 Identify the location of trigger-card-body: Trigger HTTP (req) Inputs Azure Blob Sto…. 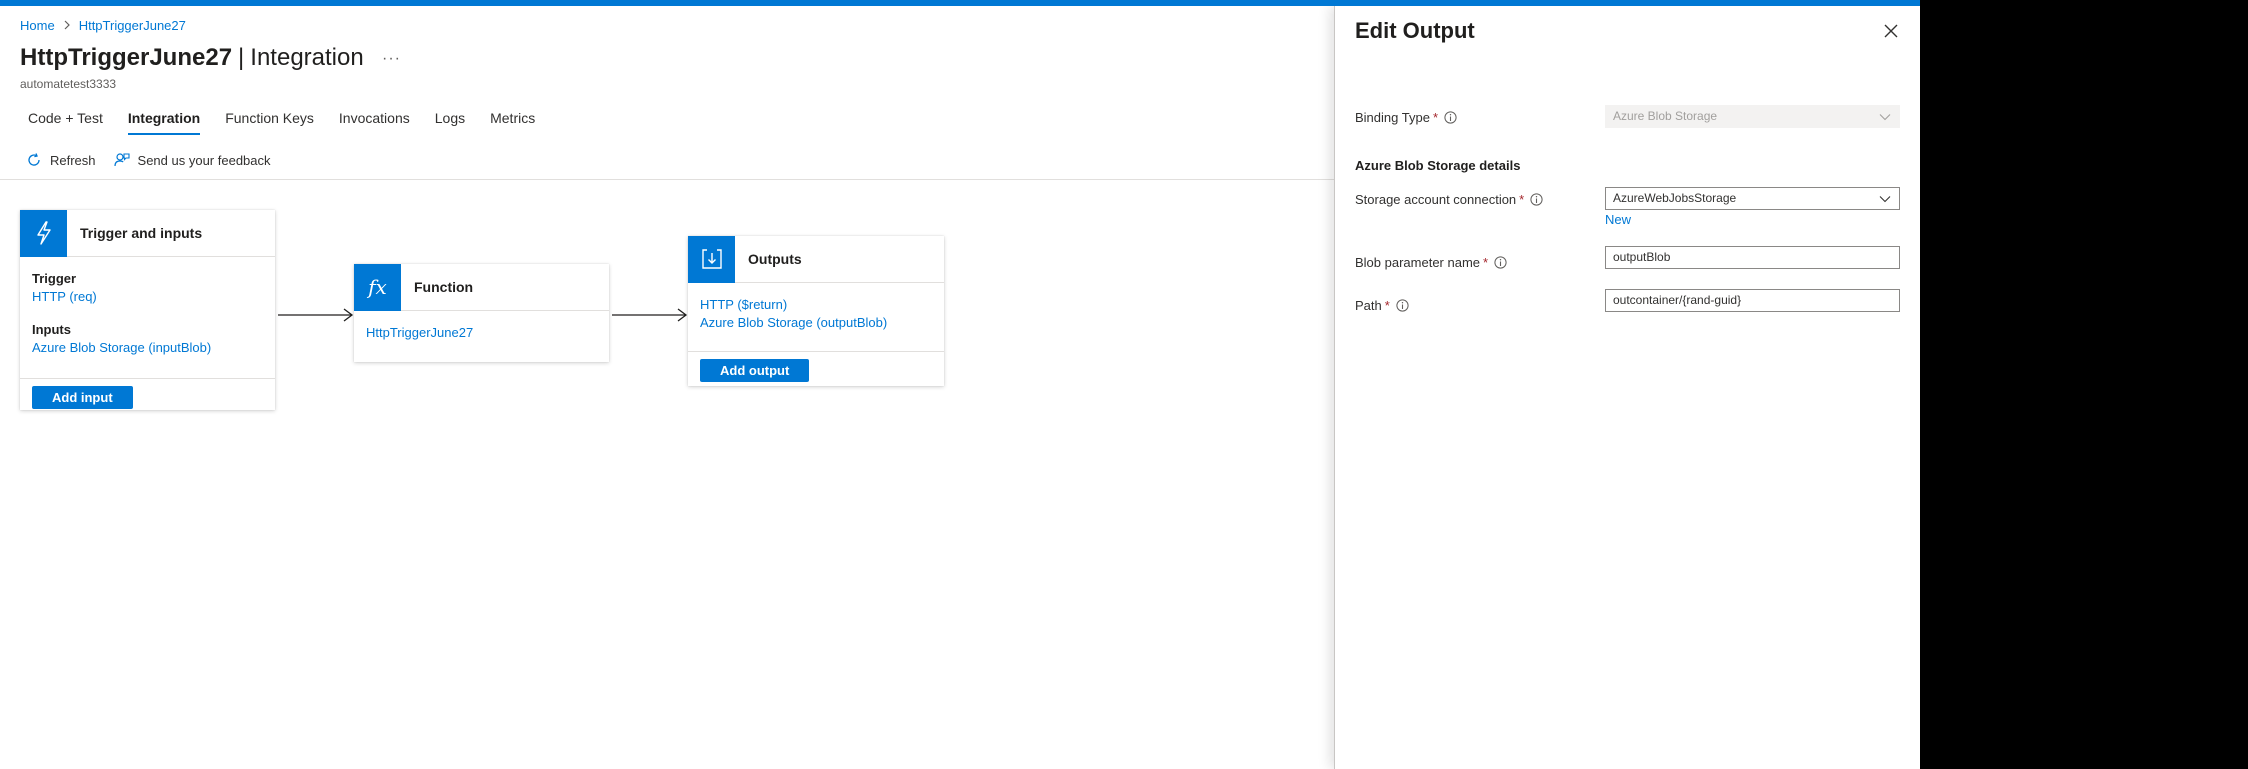
(147, 317).